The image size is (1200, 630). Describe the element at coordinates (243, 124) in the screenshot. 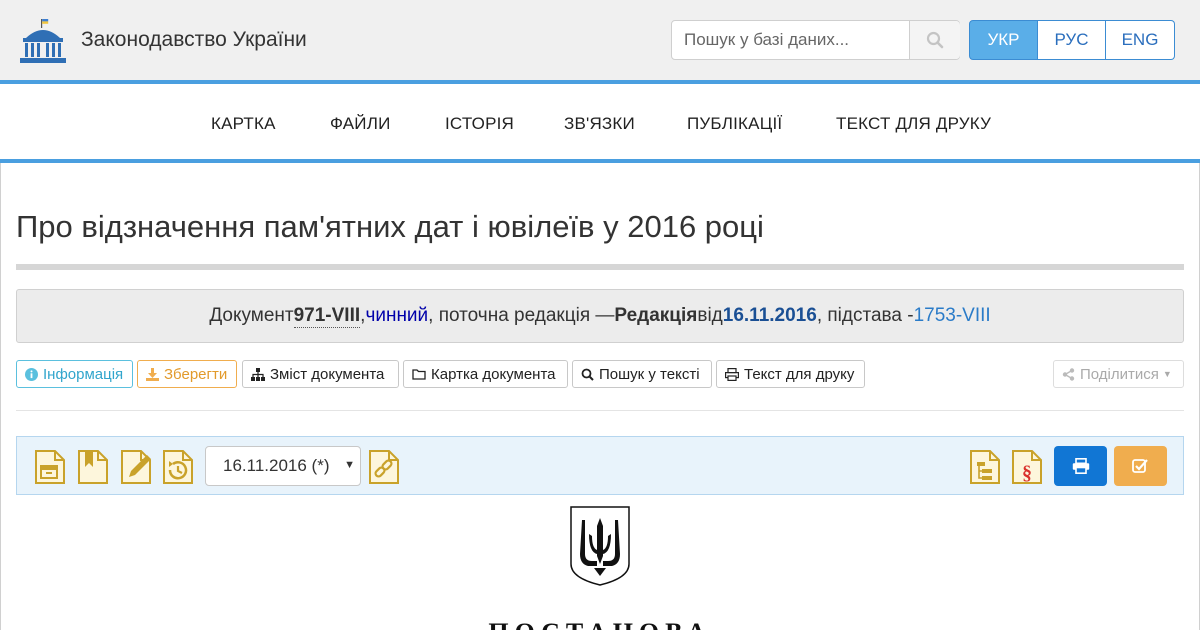

I see `nav-item-card: КАРТКА` at that location.